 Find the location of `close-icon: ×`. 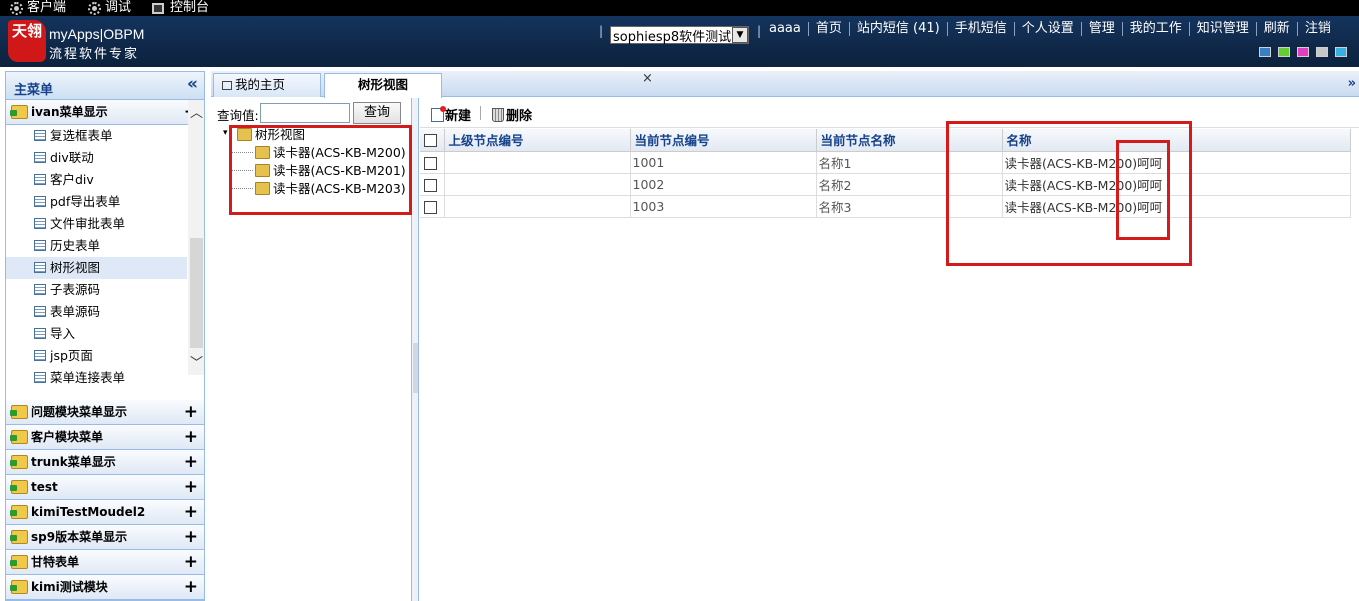

close-icon: × is located at coordinates (647, 78).